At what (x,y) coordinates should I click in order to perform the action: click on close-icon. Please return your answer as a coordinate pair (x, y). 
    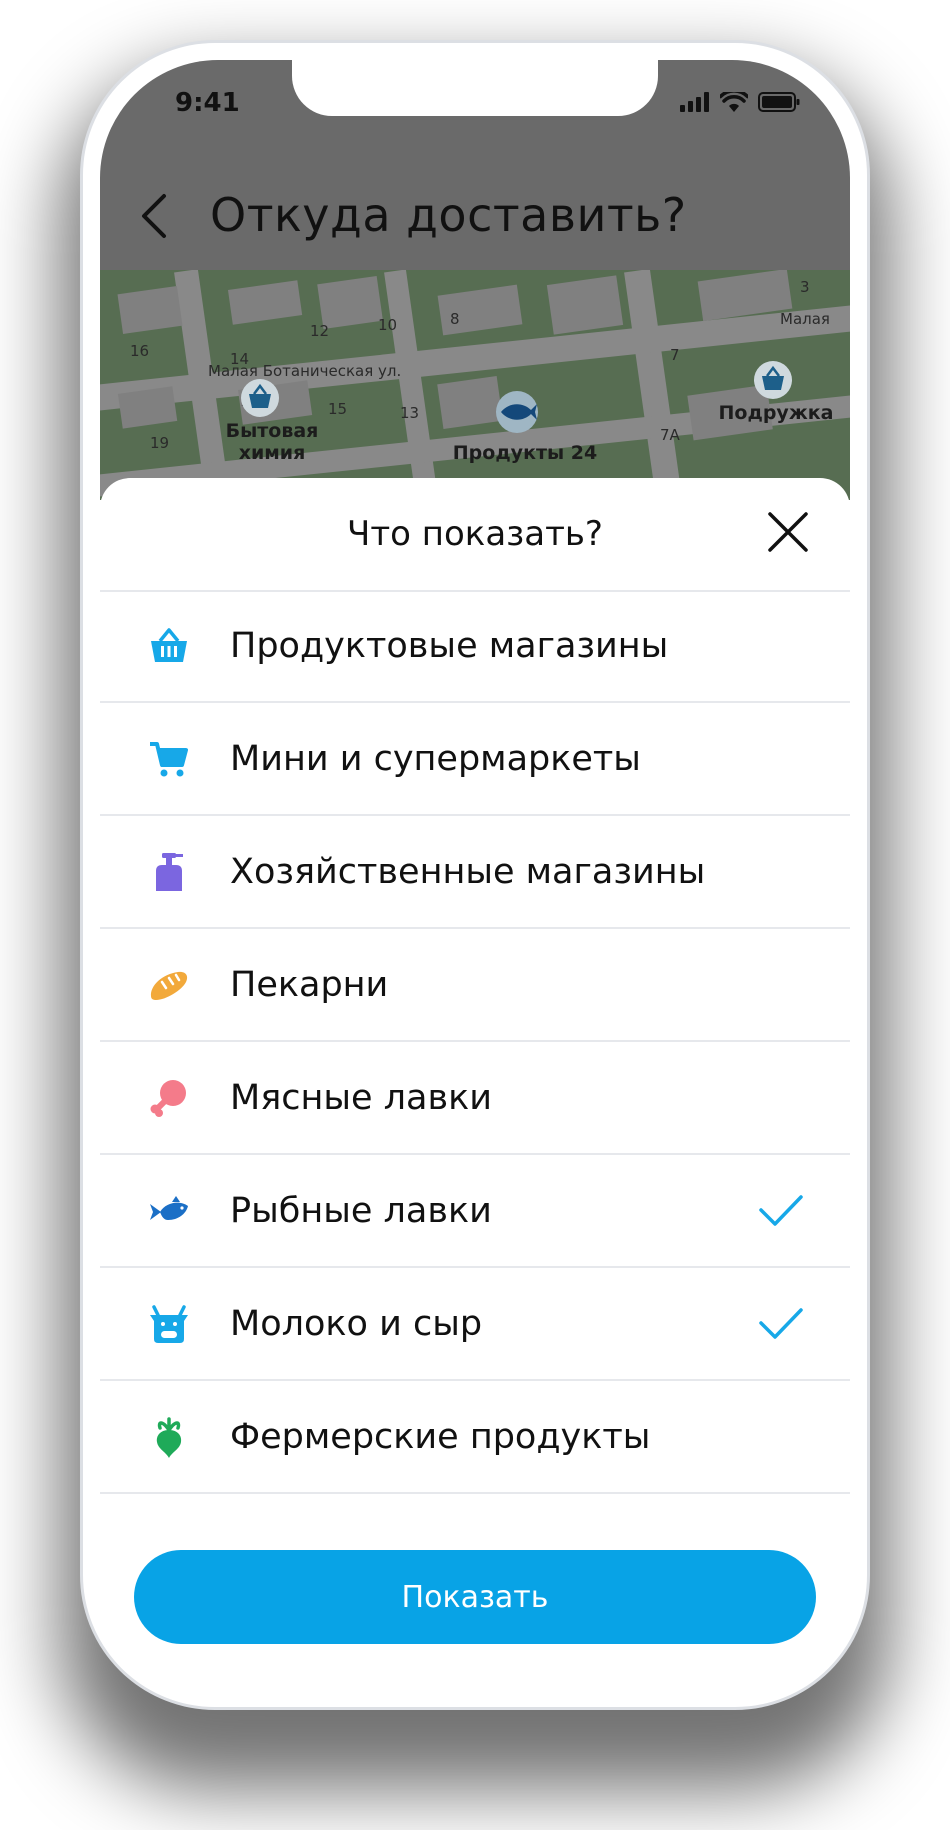
    Looking at the image, I should click on (788, 532).